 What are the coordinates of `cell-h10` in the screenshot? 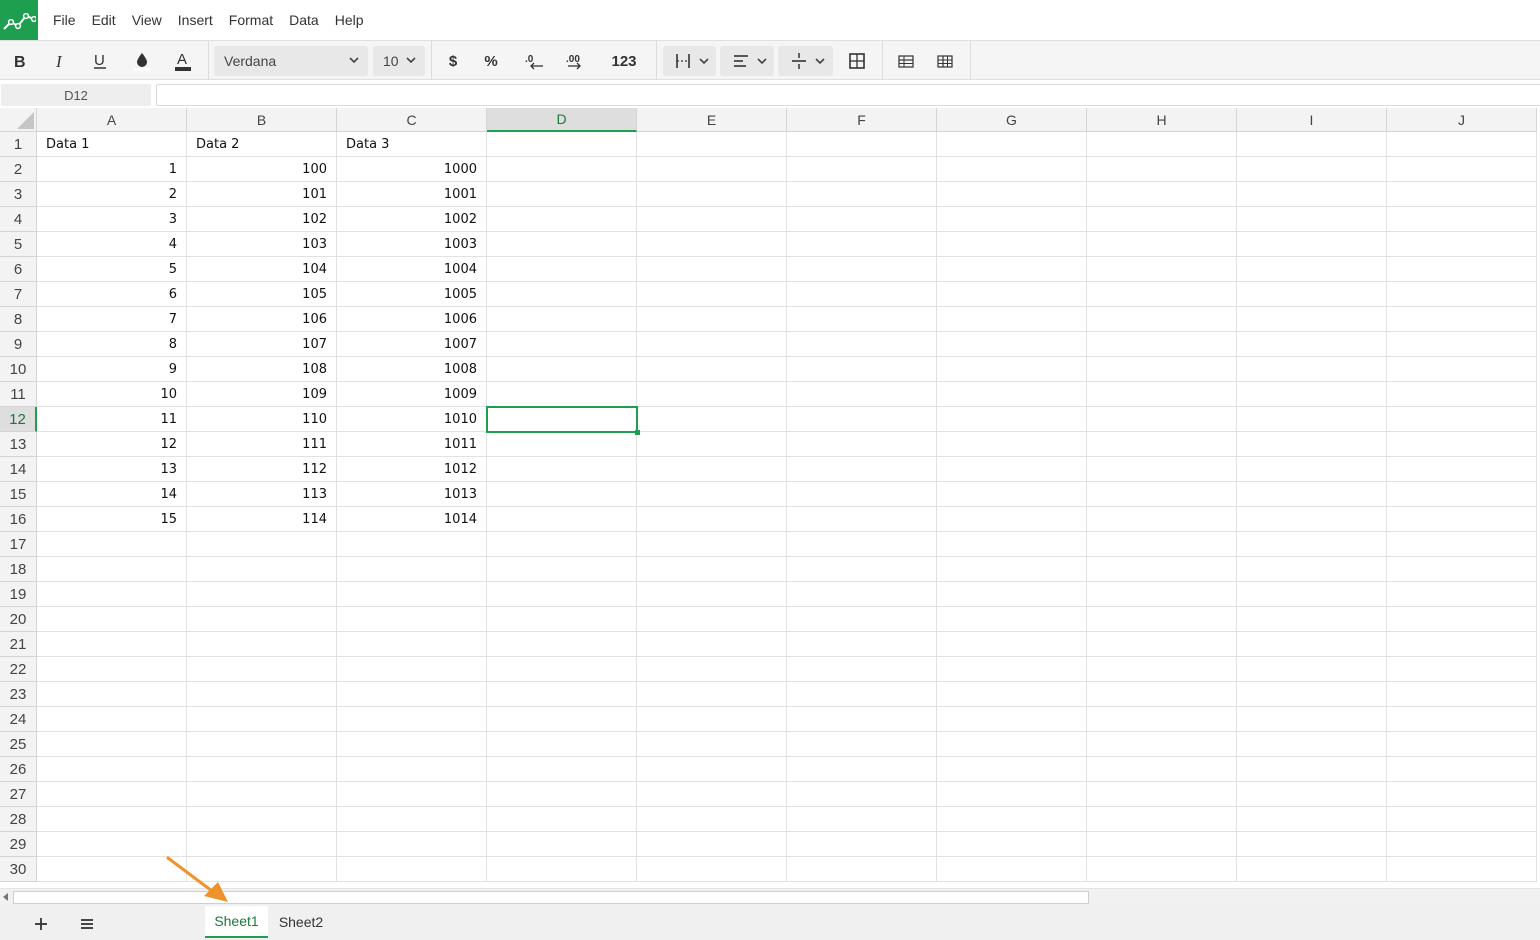 It's located at (1162, 369).